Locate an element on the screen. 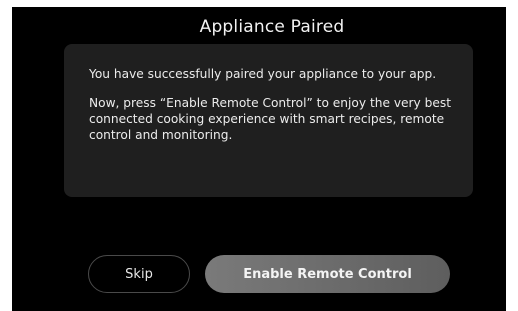 The width and height of the screenshot is (518, 311). page-title: Appliance Paired is located at coordinates (272, 27).